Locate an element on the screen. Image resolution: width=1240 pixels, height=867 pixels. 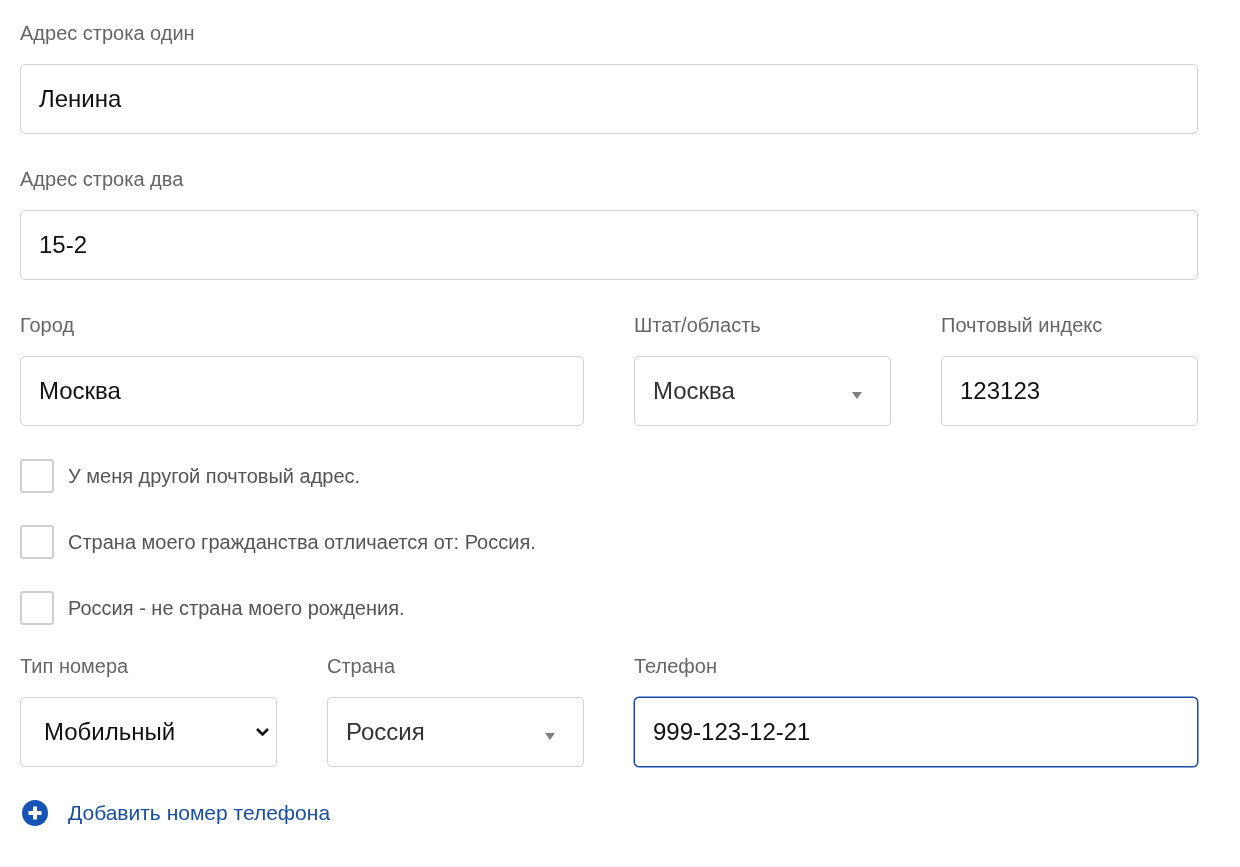
field-label: Почтовый индекс is located at coordinates (1022, 325).